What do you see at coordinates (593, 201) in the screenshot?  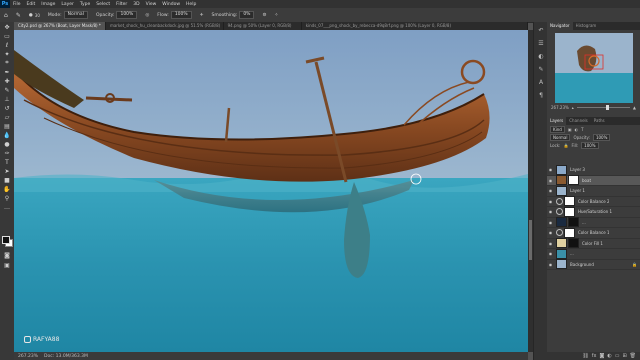 I see `layer-row: ◉ Color Balance 2` at bounding box center [593, 201].